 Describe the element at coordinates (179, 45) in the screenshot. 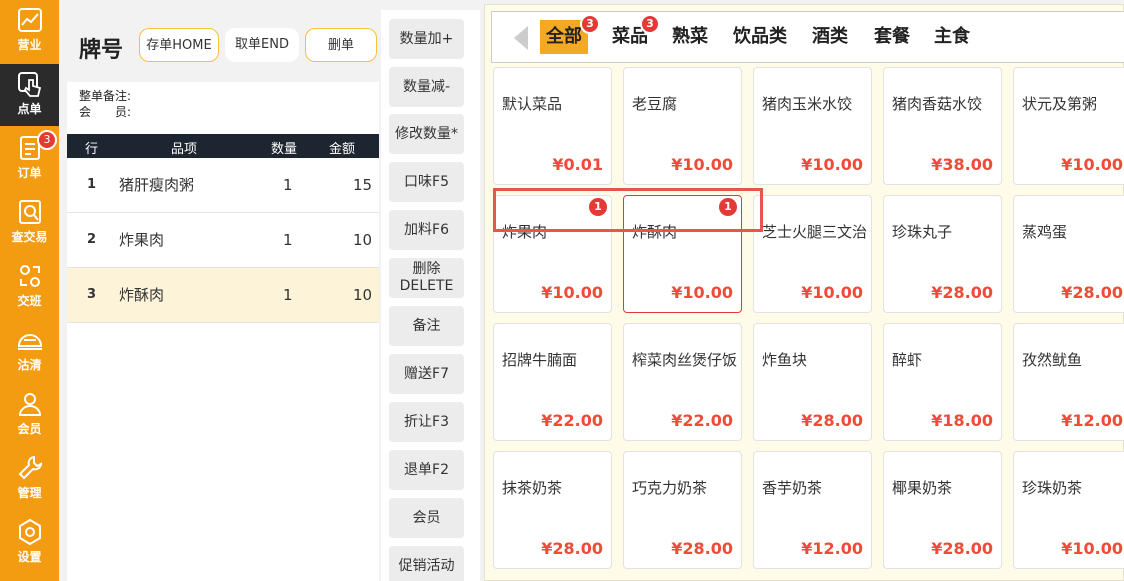

I see `save-order-button: 存单HOME` at that location.